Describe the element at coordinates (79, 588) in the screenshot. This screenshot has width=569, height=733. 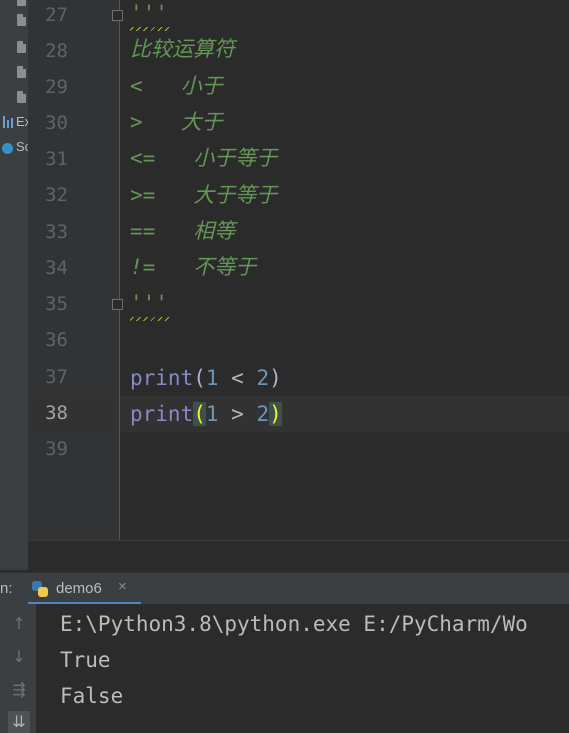
I see `run-tab-label: demo6` at that location.